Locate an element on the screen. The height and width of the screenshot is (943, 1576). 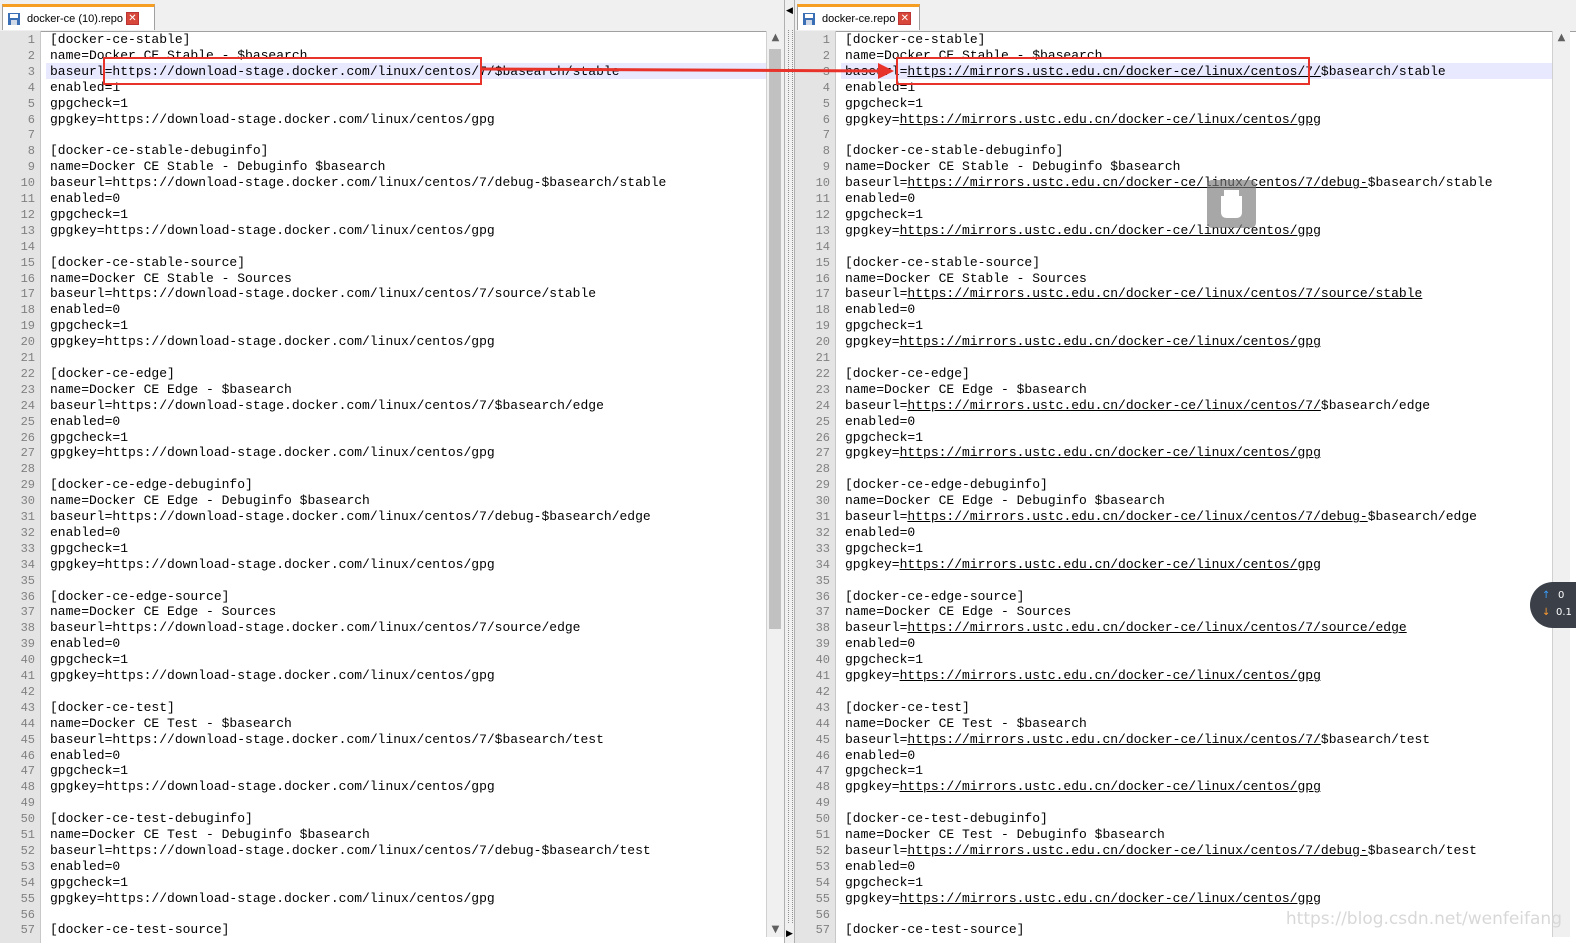
left-vertical-scrollbar: ▲ ▼ is located at coordinates (775, 484).